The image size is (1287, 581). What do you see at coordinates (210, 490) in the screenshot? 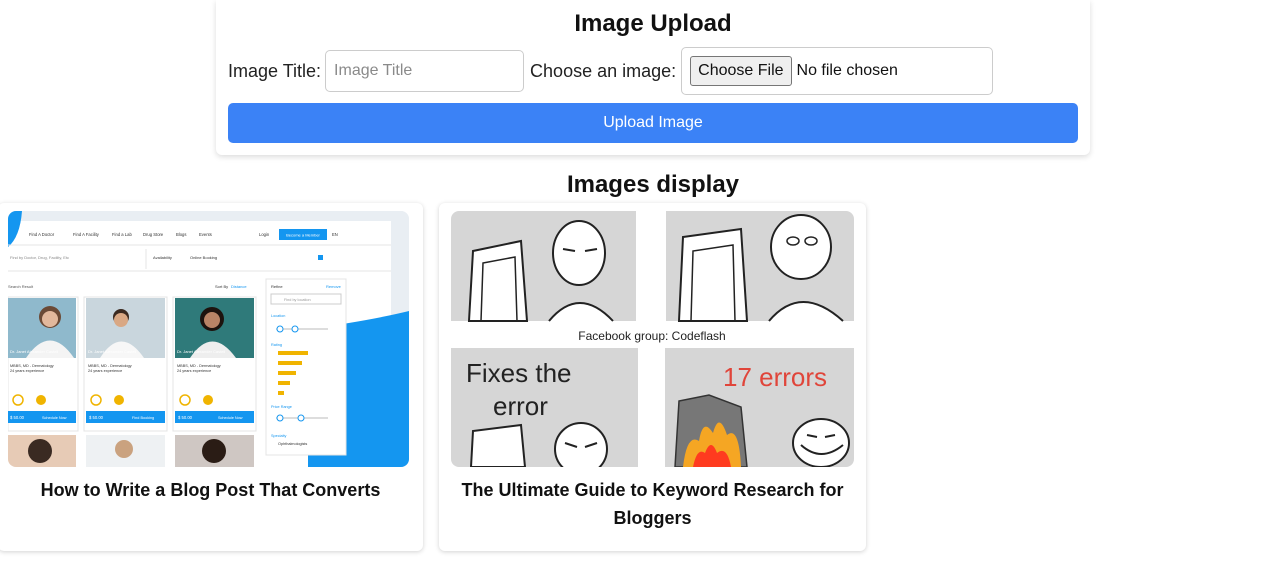
I see `card-caption: How to Write a Blog Post That Converts` at bounding box center [210, 490].